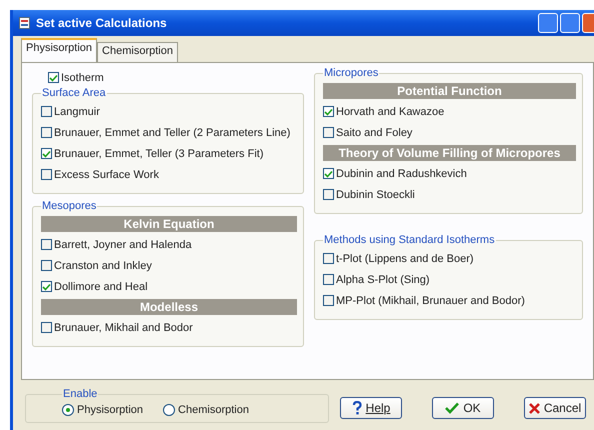  What do you see at coordinates (82, 78) in the screenshot?
I see `checkbox-label: Isotherm` at bounding box center [82, 78].